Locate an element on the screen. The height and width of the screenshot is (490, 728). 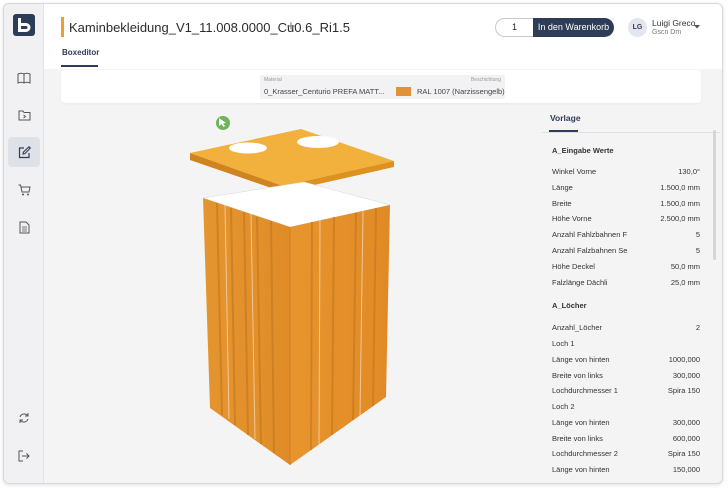
param-key: Höhe Vorne is located at coordinates (572, 218).